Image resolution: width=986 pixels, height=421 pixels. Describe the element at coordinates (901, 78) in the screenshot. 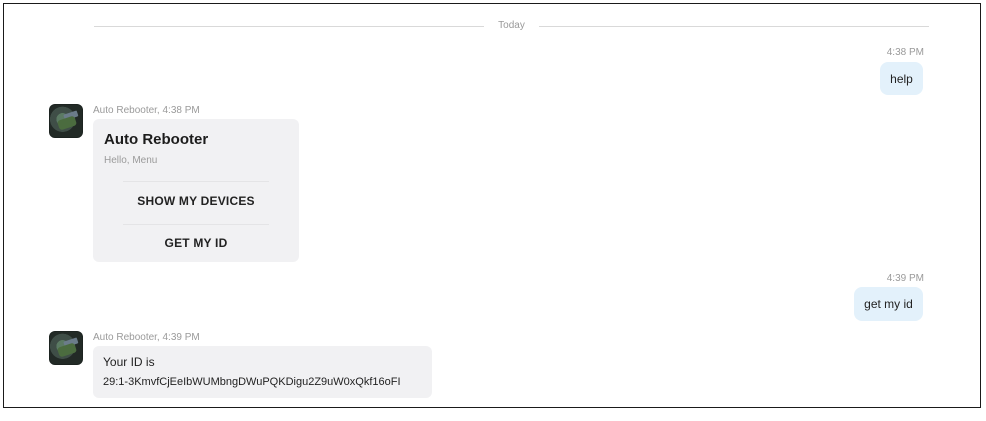

I see `outgoing-message-bubble: help` at that location.